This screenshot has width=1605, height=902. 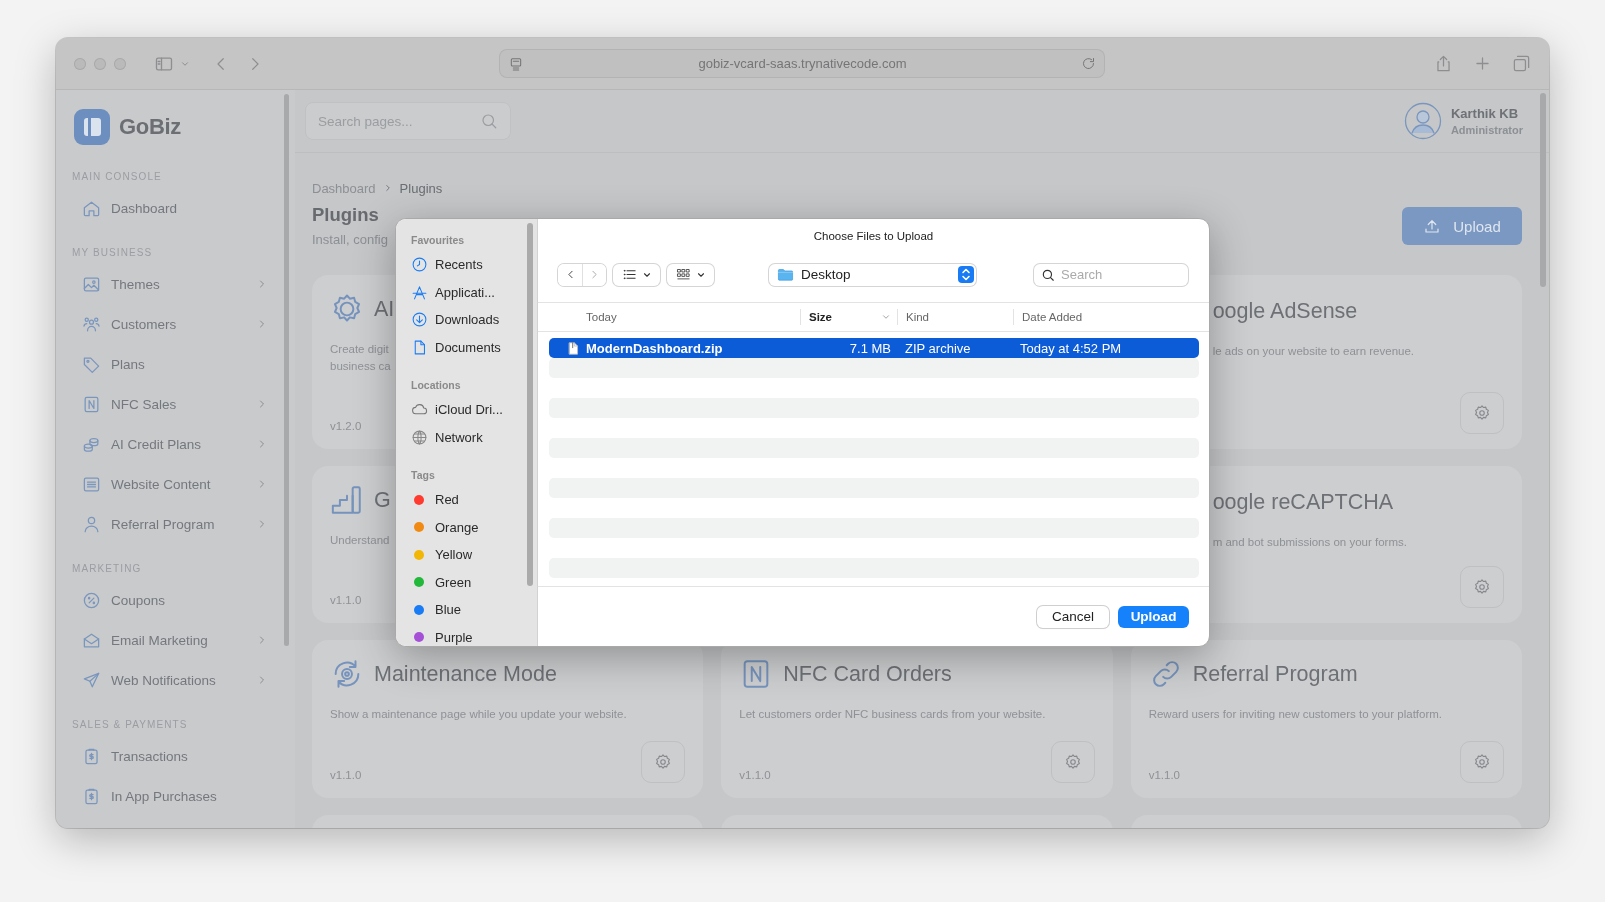 I want to click on sidebar-item: Red, so click(x=474, y=500).